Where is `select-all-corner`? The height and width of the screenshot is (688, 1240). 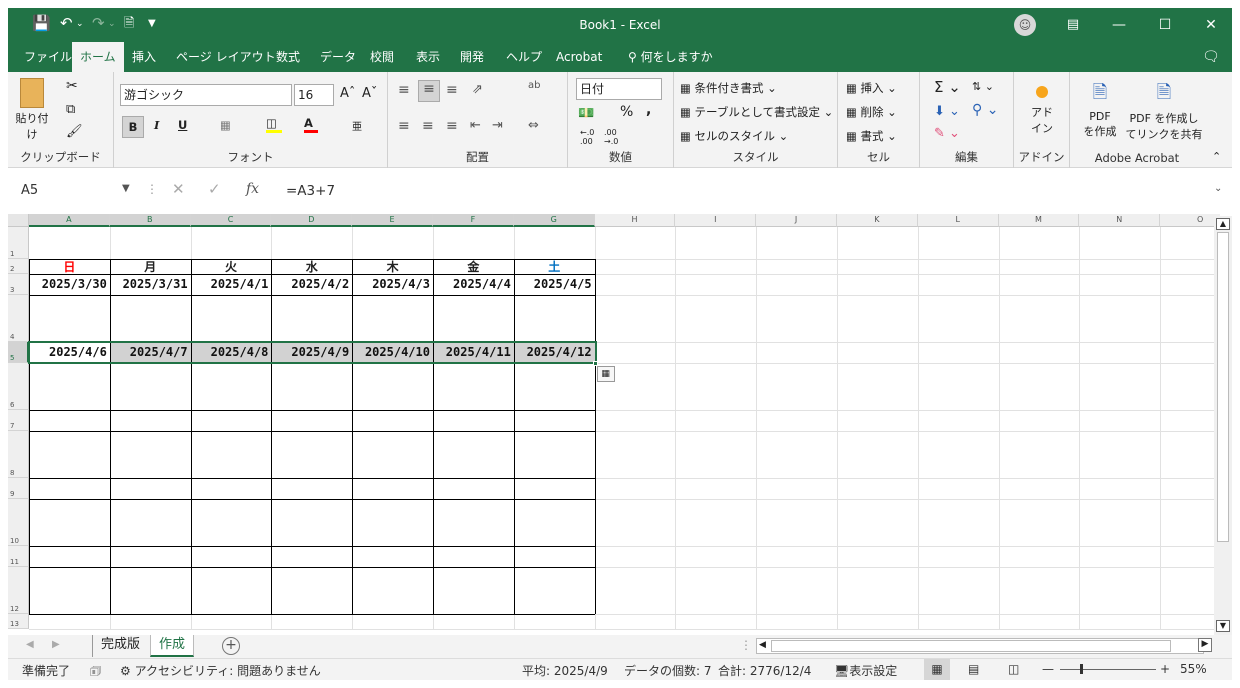 select-all-corner is located at coordinates (18, 220).